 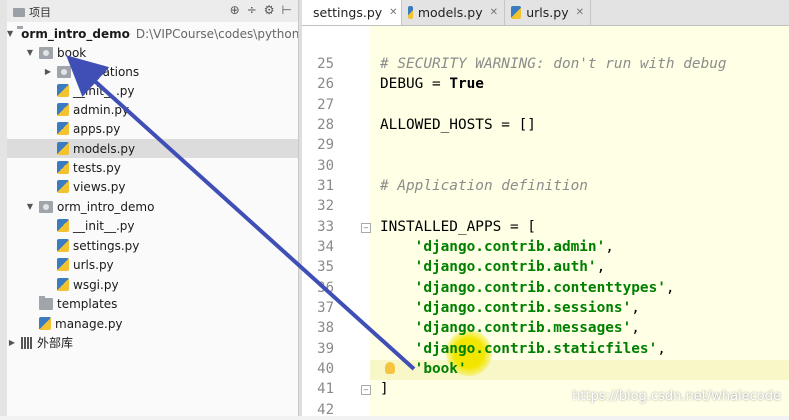 I want to click on watermark: https://blog.csdn.net/whalecode, so click(x=676, y=396).